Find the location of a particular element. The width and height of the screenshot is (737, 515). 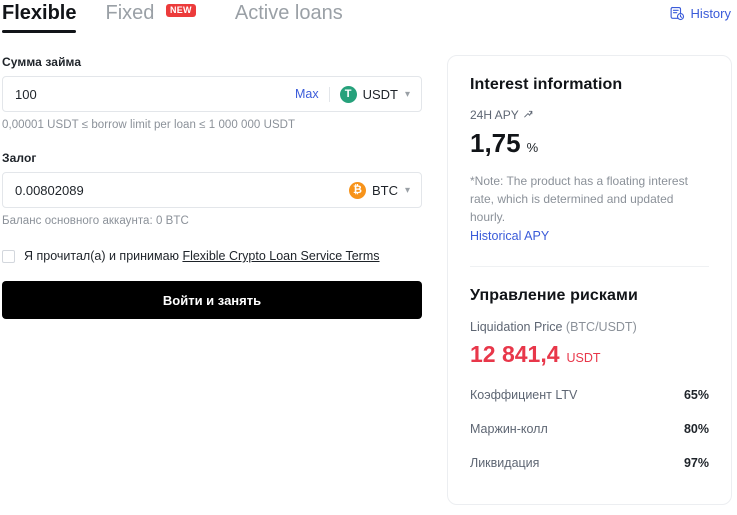

history-link: History is located at coordinates (700, 13).